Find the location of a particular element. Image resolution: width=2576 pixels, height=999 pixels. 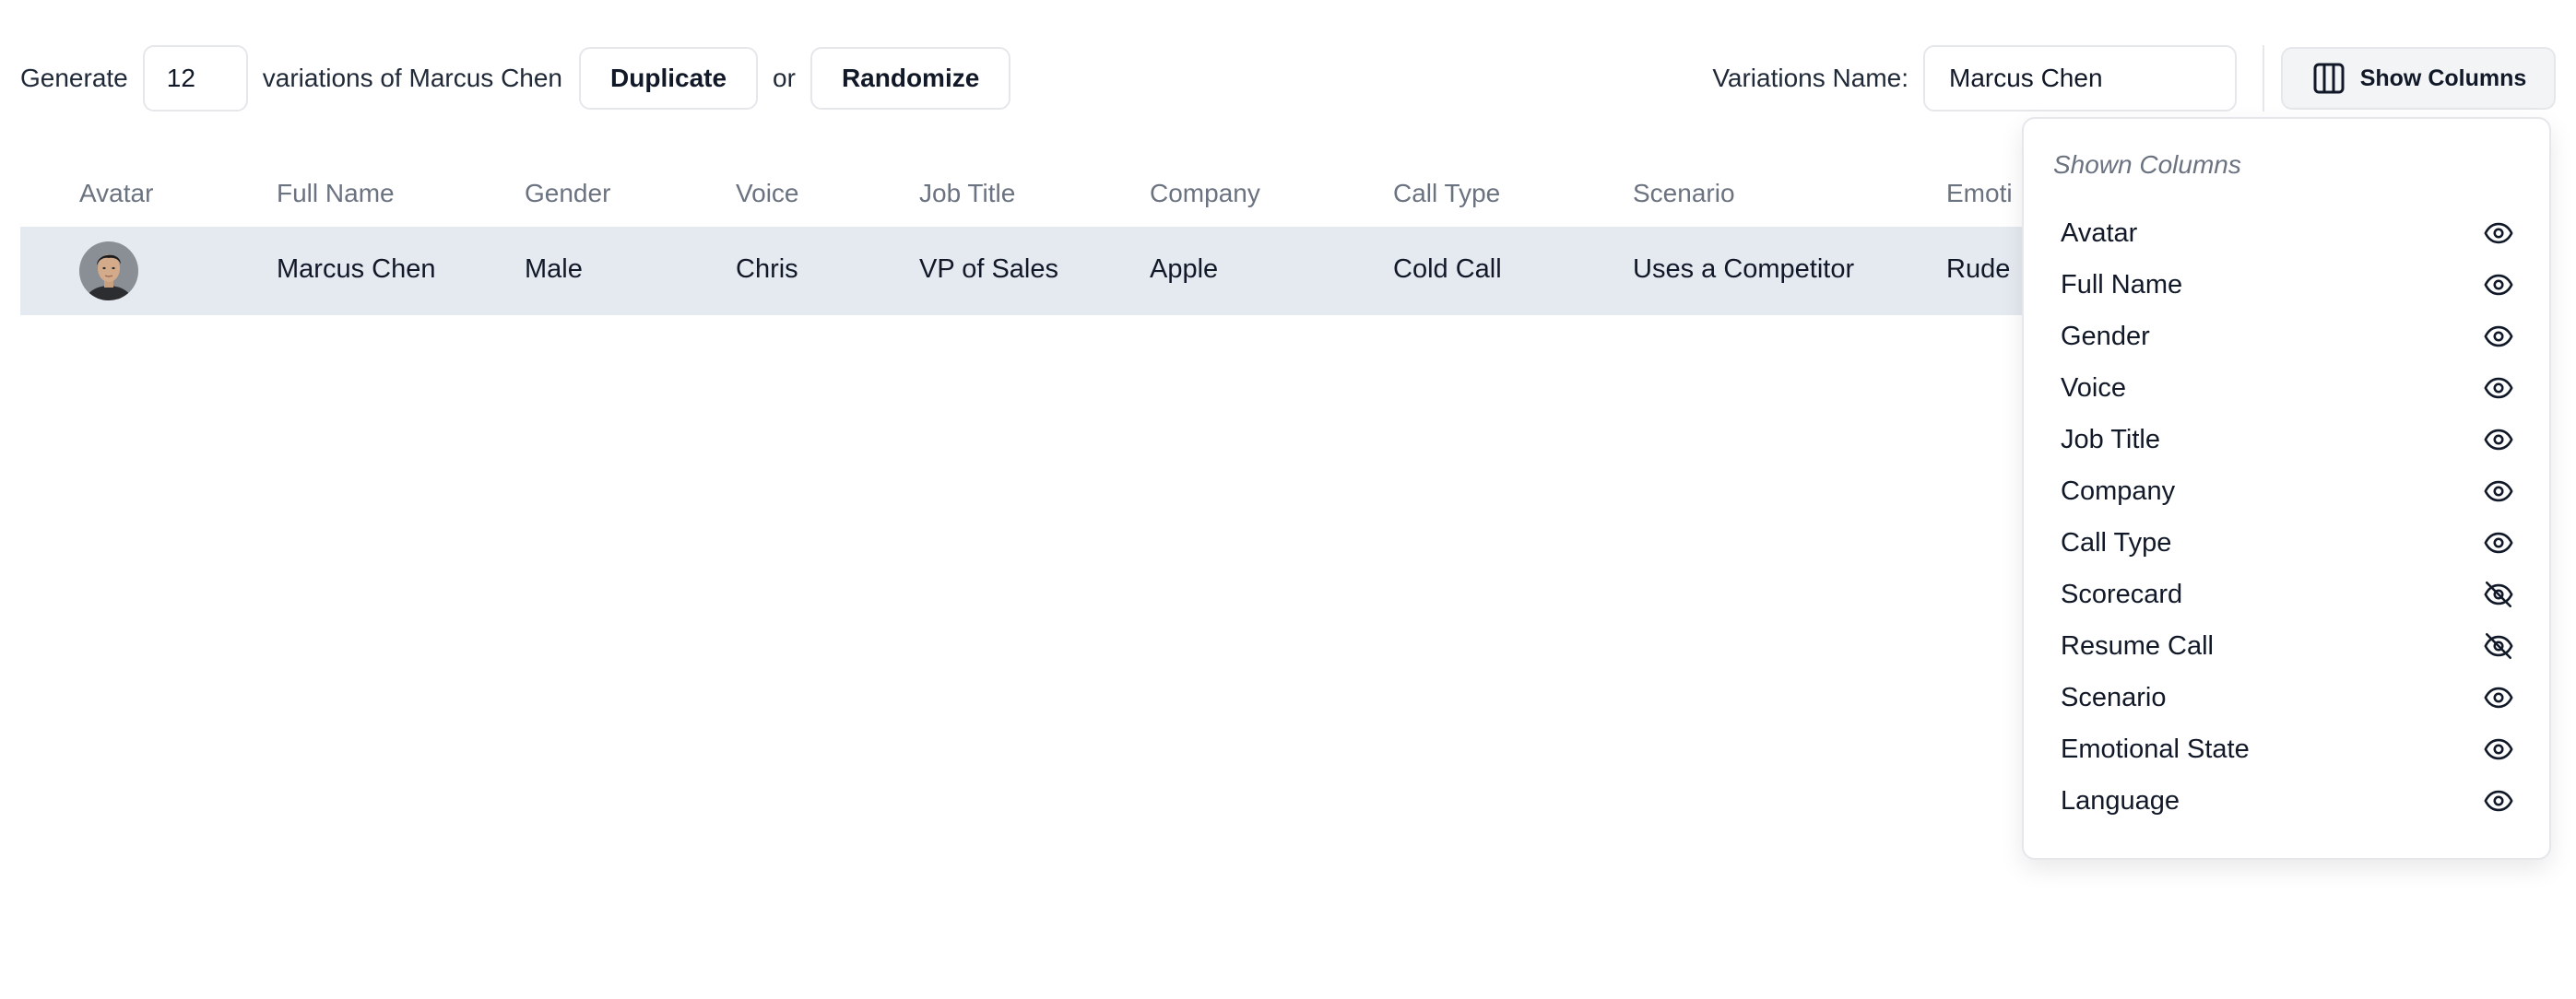

cell-emotional-state: Rude is located at coordinates (1978, 269).